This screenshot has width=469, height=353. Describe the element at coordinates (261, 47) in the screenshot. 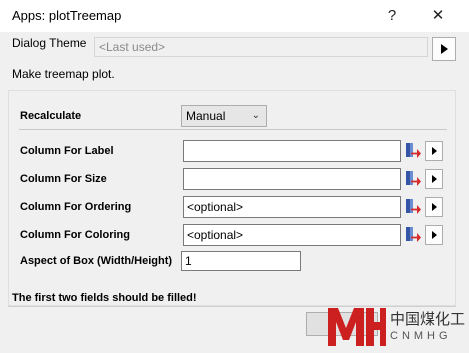

I see `dialog-theme-input: <Last used>` at that location.